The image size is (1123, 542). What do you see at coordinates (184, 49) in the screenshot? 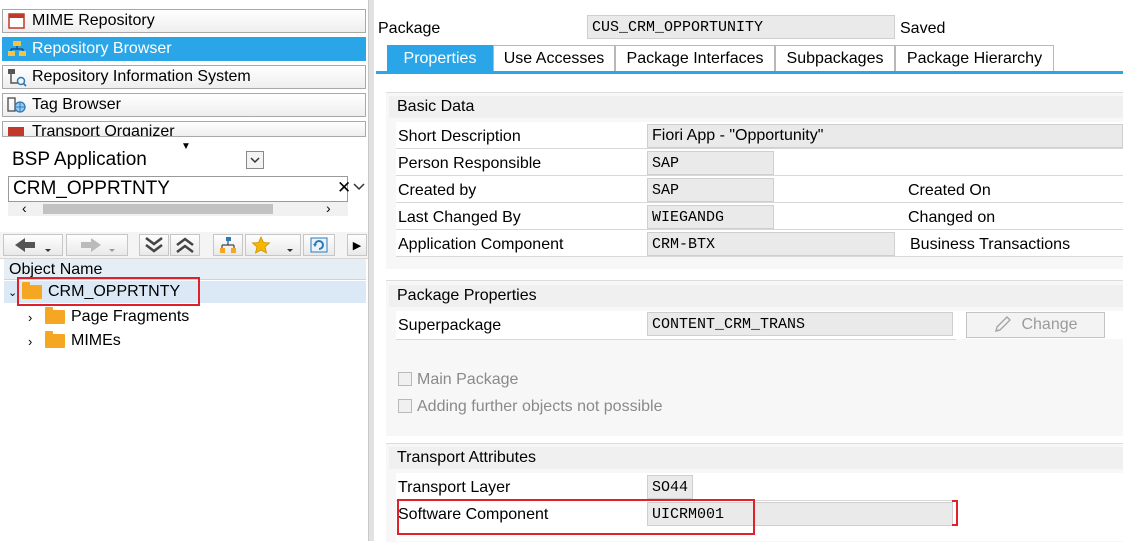
I see `nav-repository-browser: Repository Browser` at bounding box center [184, 49].